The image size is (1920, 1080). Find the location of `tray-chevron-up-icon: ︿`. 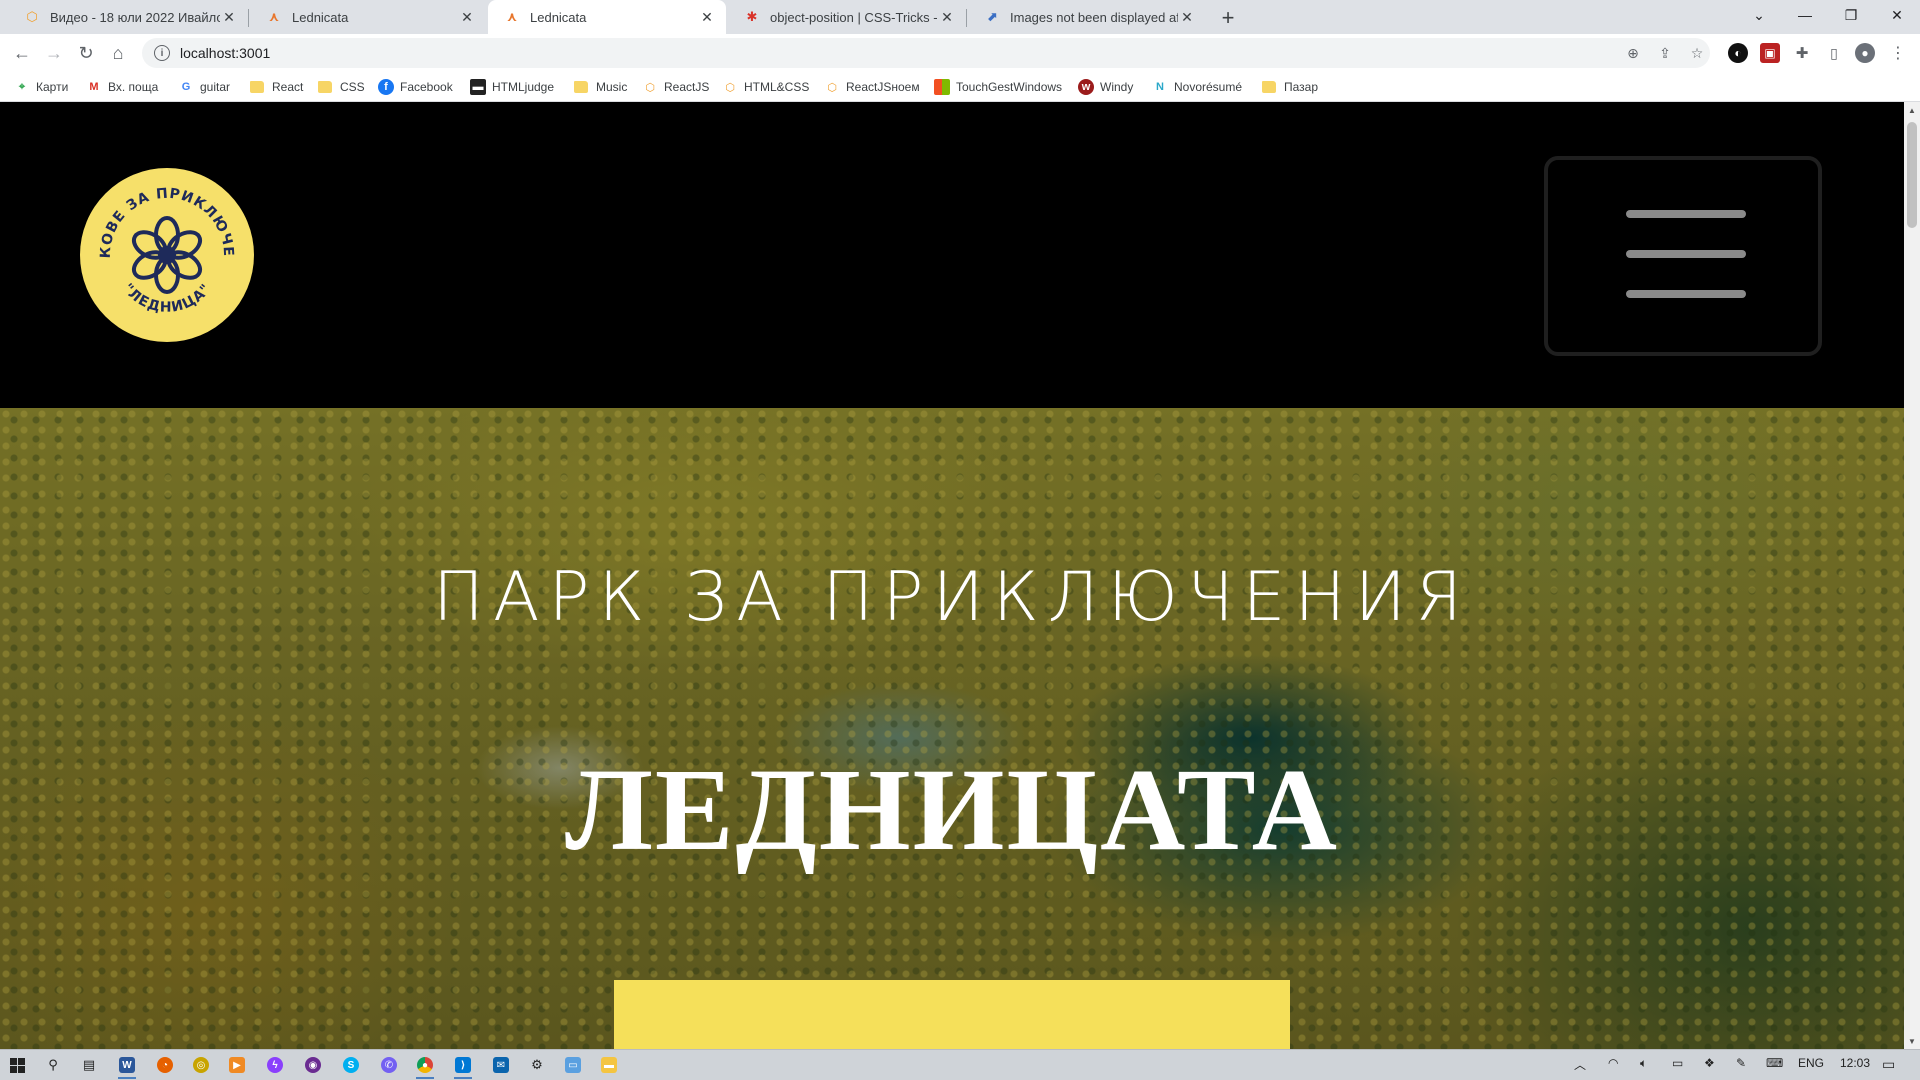

tray-chevron-up-icon: ︿ is located at coordinates (1580, 1064).